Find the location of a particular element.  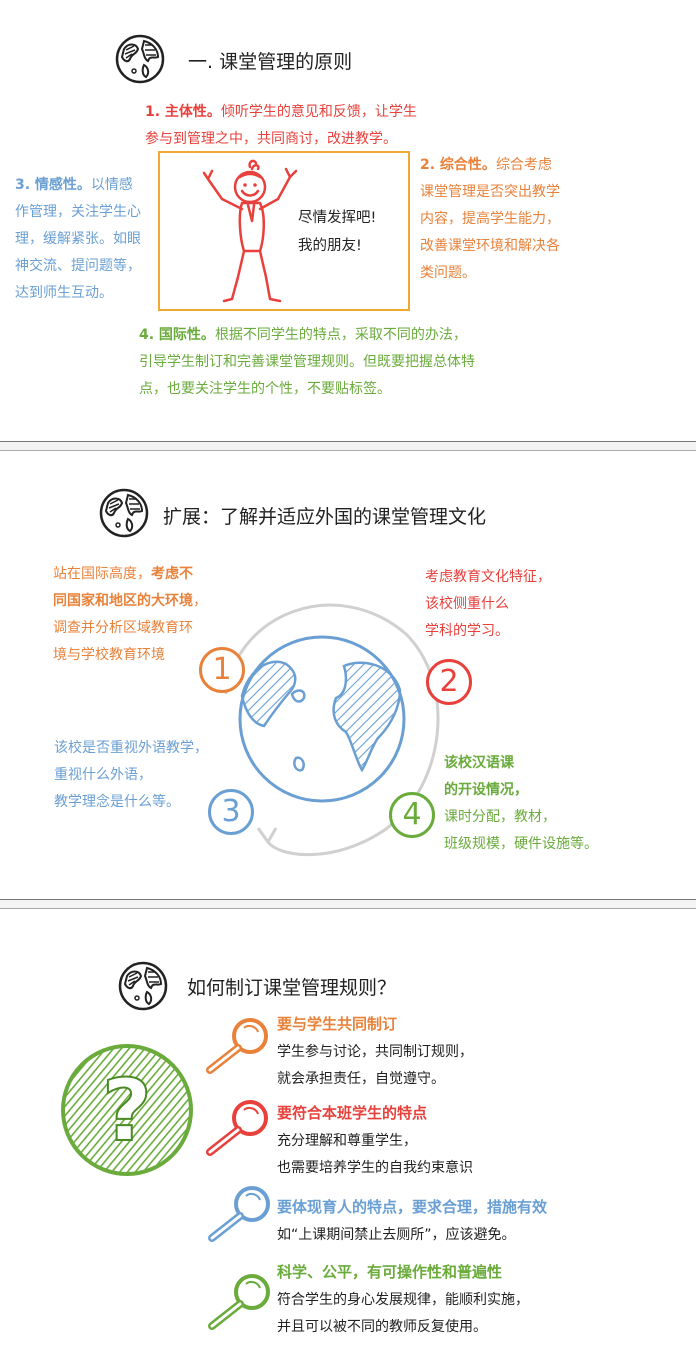

step-3-line: 教学理念是什么等。 is located at coordinates (117, 802).